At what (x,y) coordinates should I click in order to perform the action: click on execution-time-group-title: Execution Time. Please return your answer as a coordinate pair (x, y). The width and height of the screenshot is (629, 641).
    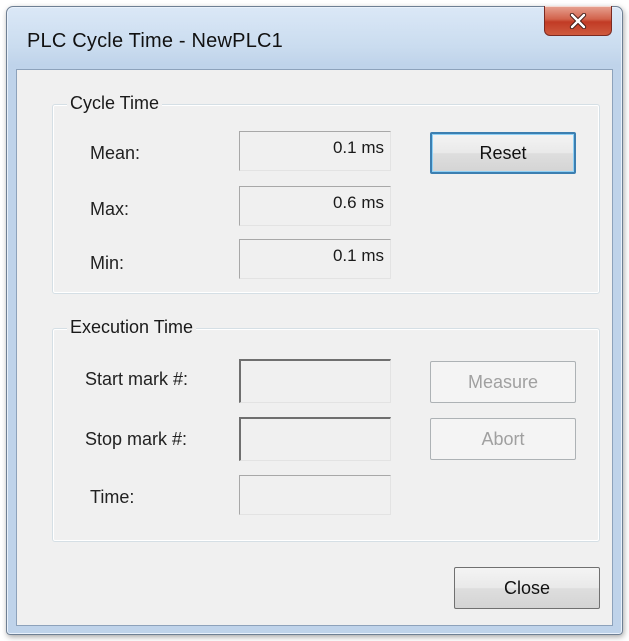
    Looking at the image, I should click on (132, 327).